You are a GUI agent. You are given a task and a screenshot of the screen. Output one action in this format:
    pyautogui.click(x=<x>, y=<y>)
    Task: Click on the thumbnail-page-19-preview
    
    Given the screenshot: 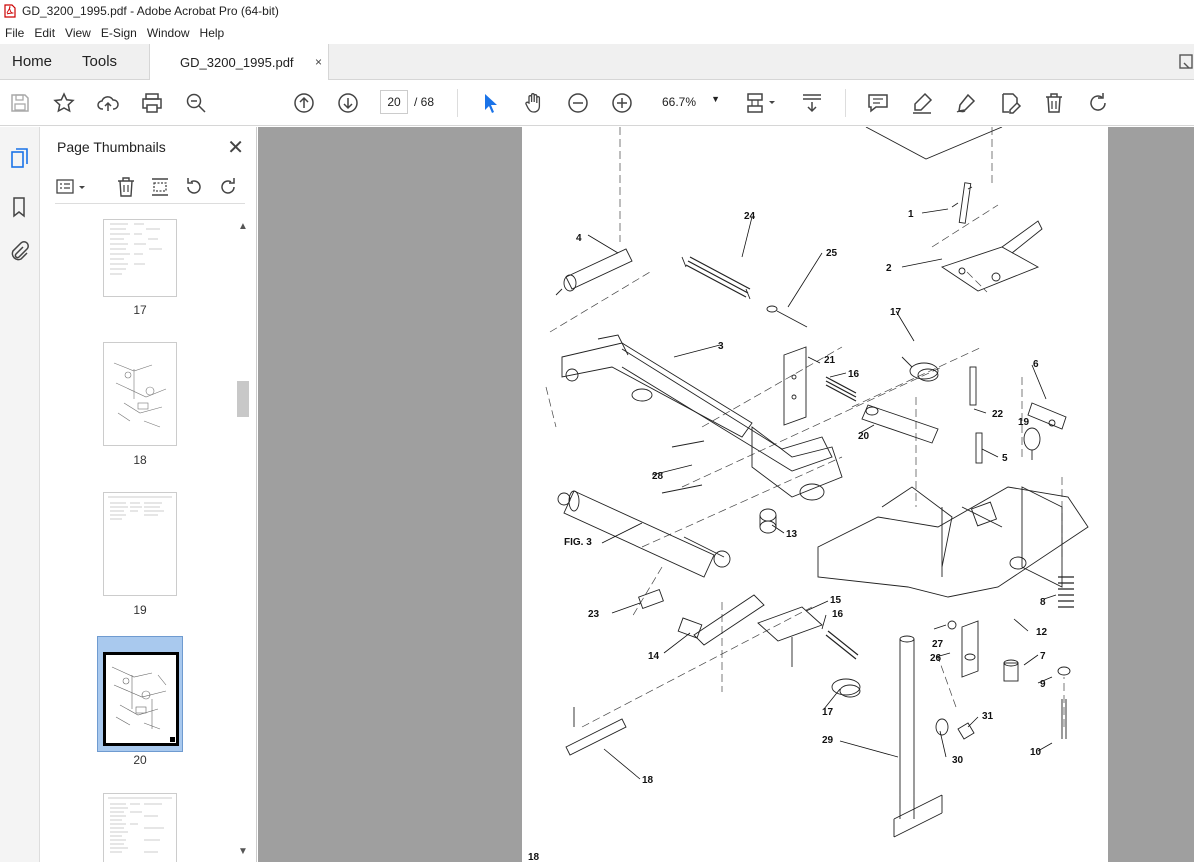 What is the action you would take?
    pyautogui.click(x=140, y=508)
    